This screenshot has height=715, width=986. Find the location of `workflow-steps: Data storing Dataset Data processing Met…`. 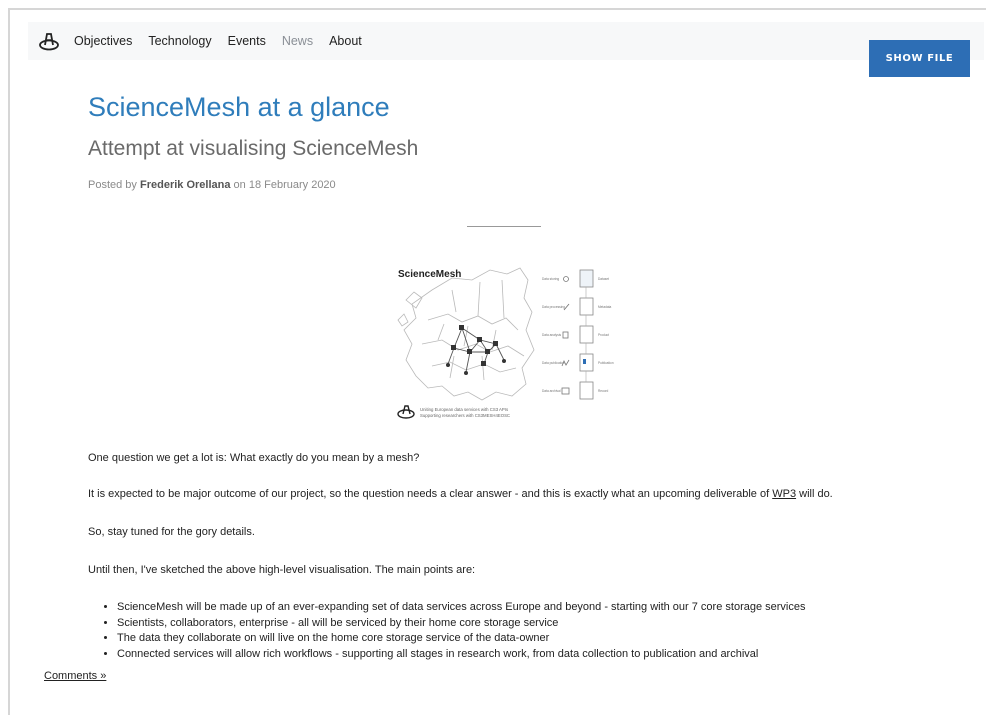

workflow-steps: Data storing Dataset Data processing Met… is located at coordinates (578, 334).